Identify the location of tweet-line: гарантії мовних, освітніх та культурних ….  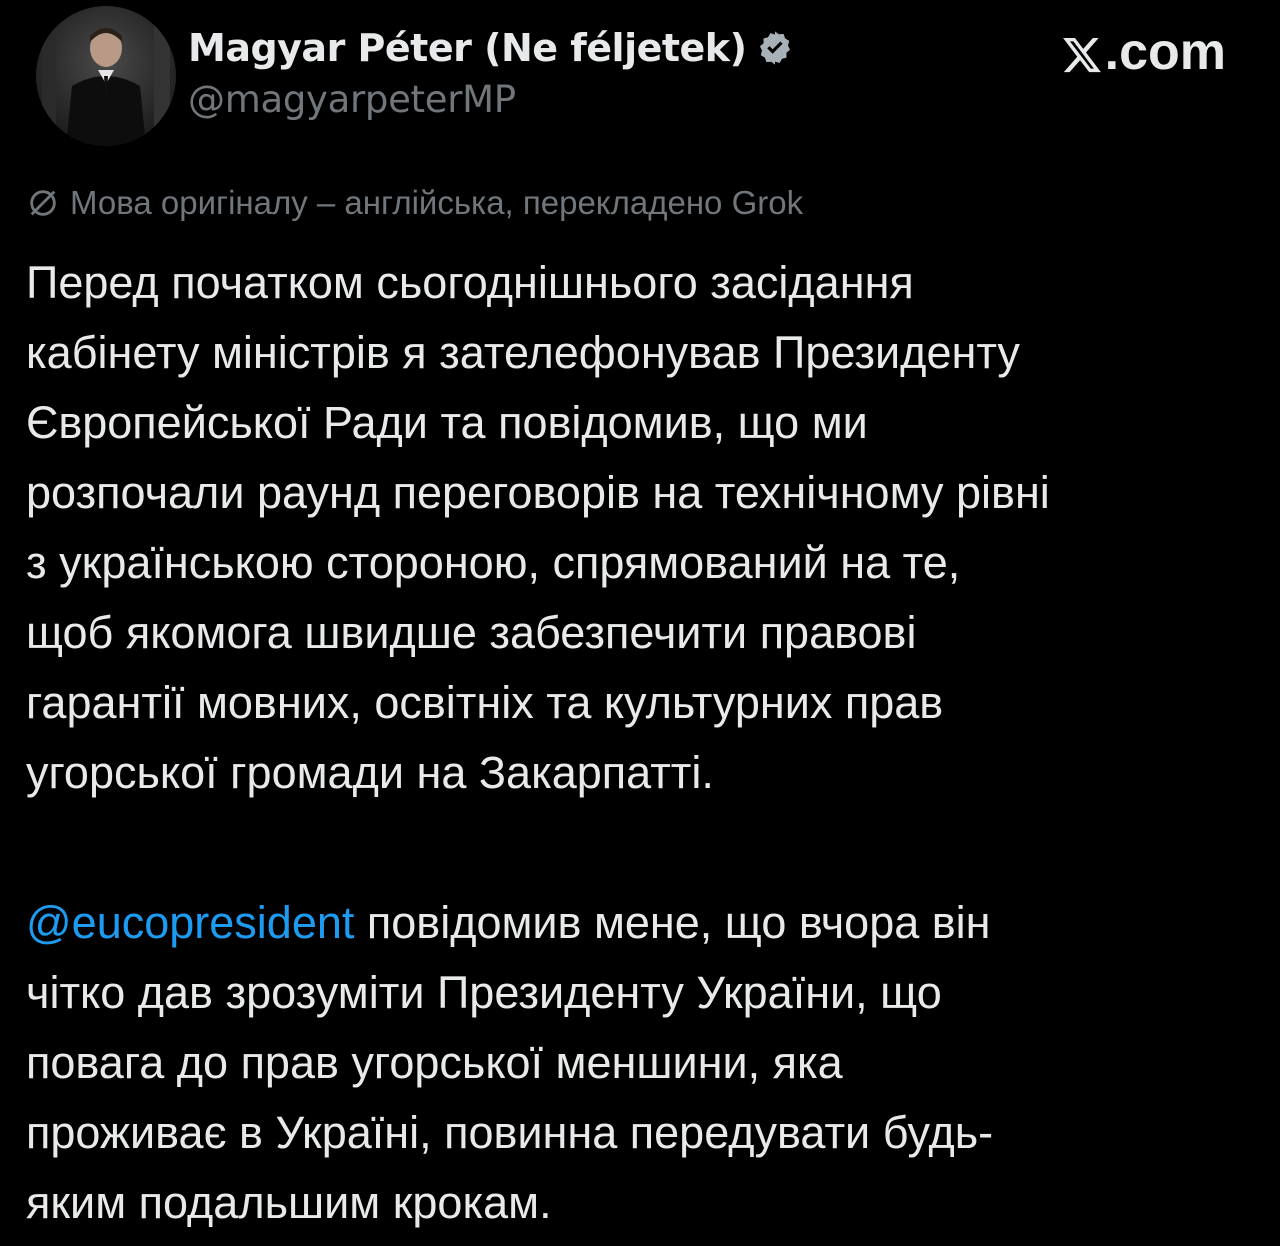
(485, 702).